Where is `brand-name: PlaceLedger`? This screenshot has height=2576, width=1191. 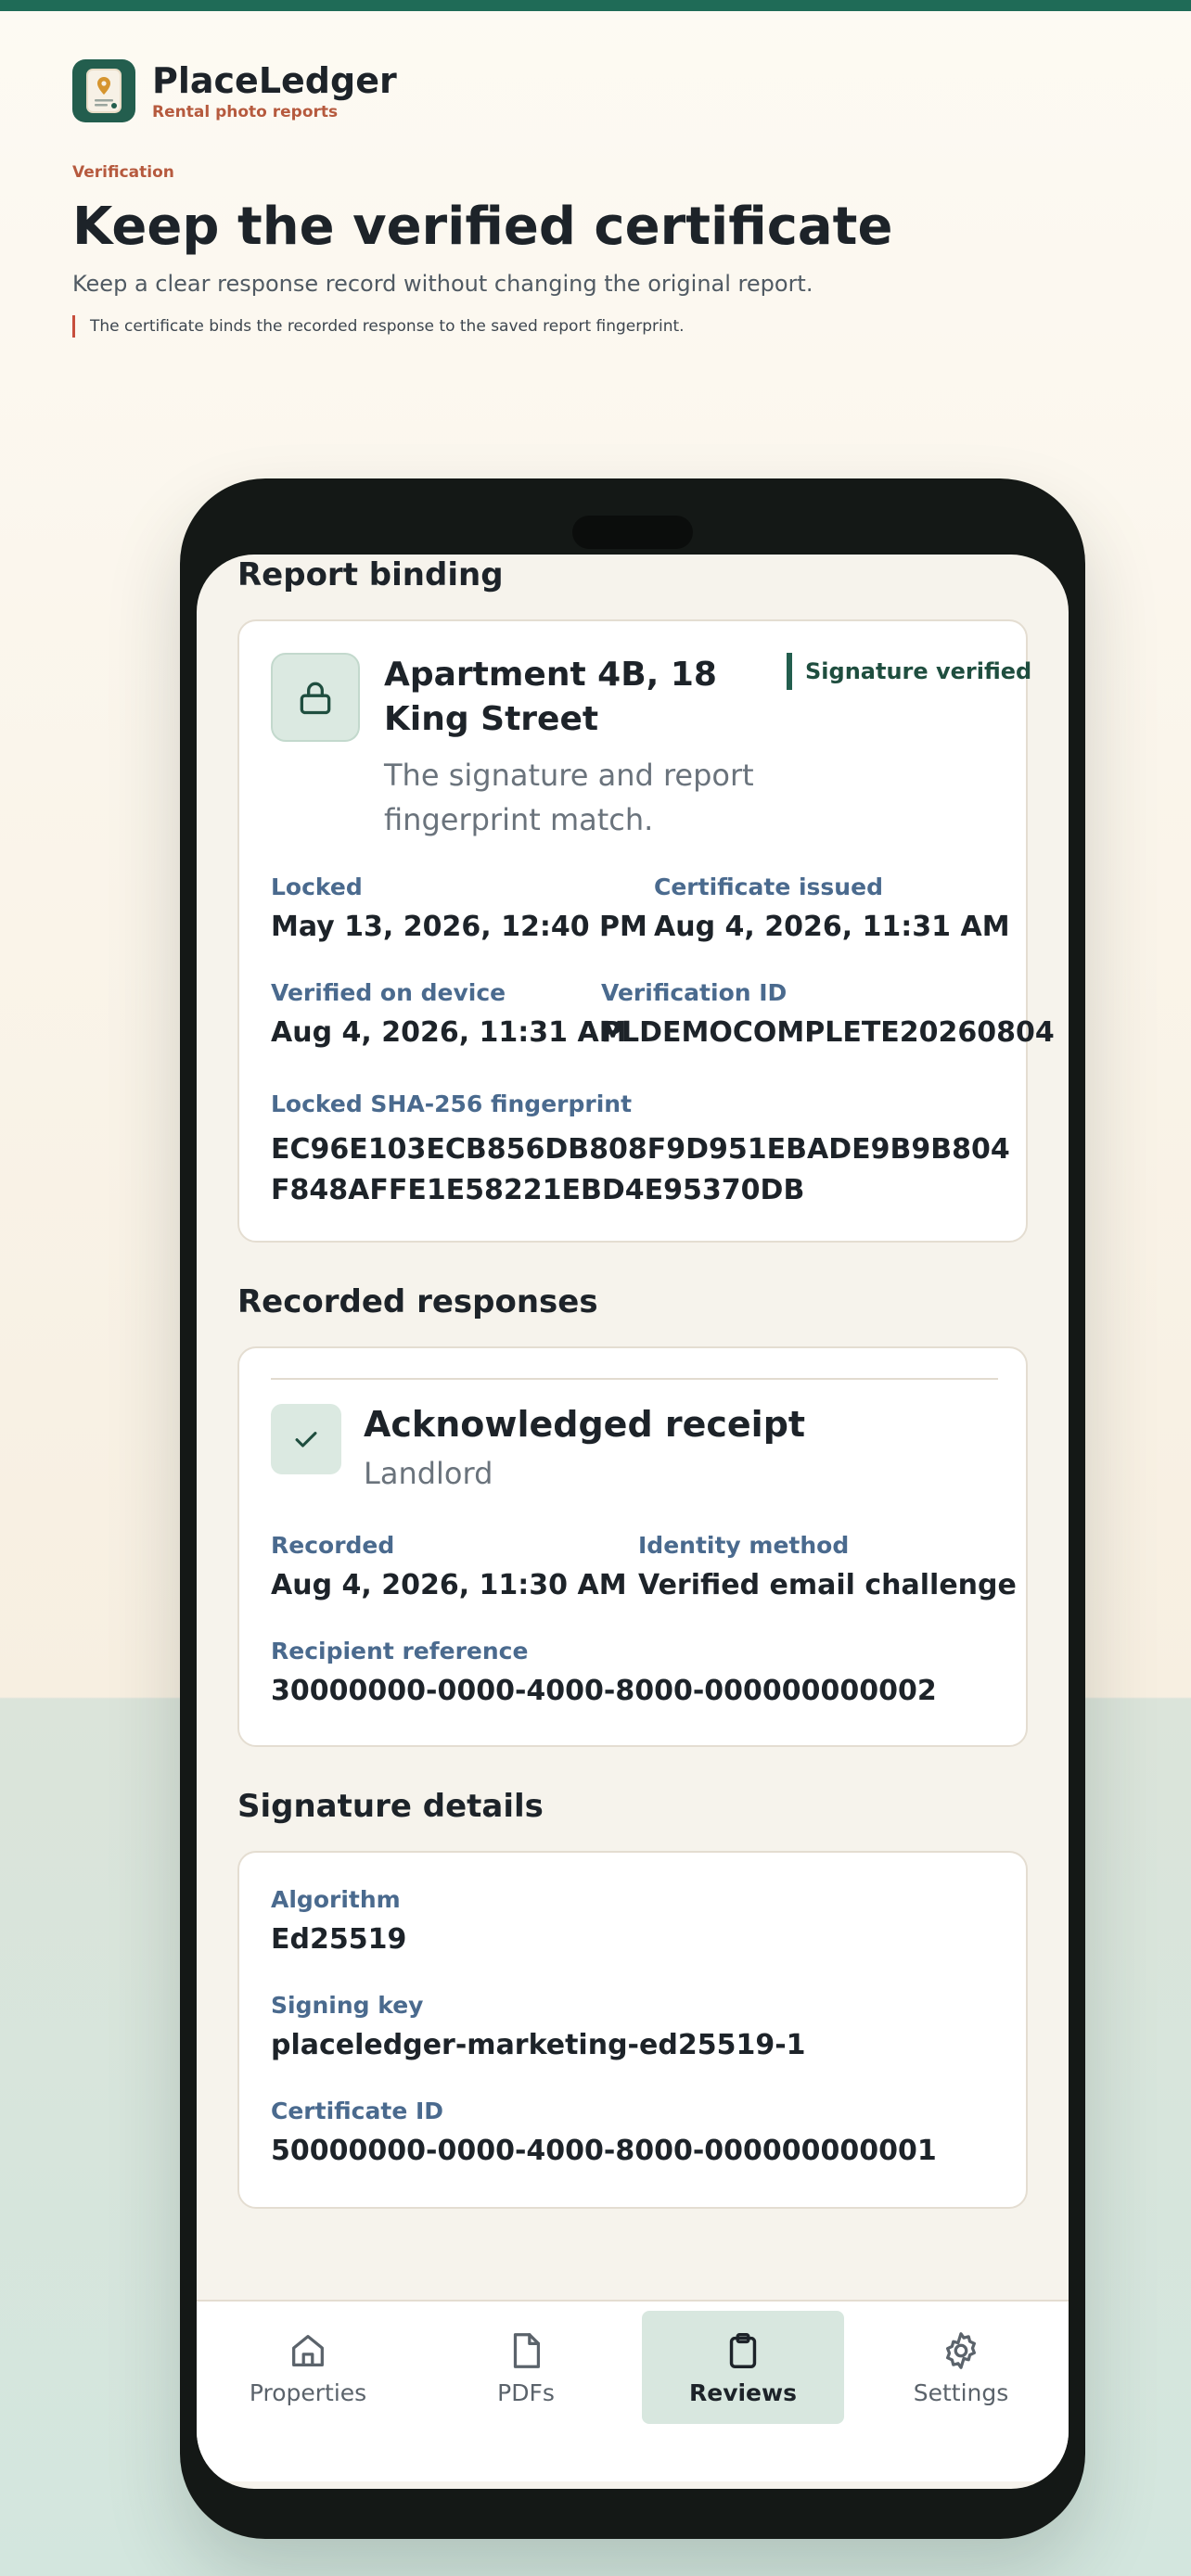
brand-name: PlaceLedger is located at coordinates (274, 80).